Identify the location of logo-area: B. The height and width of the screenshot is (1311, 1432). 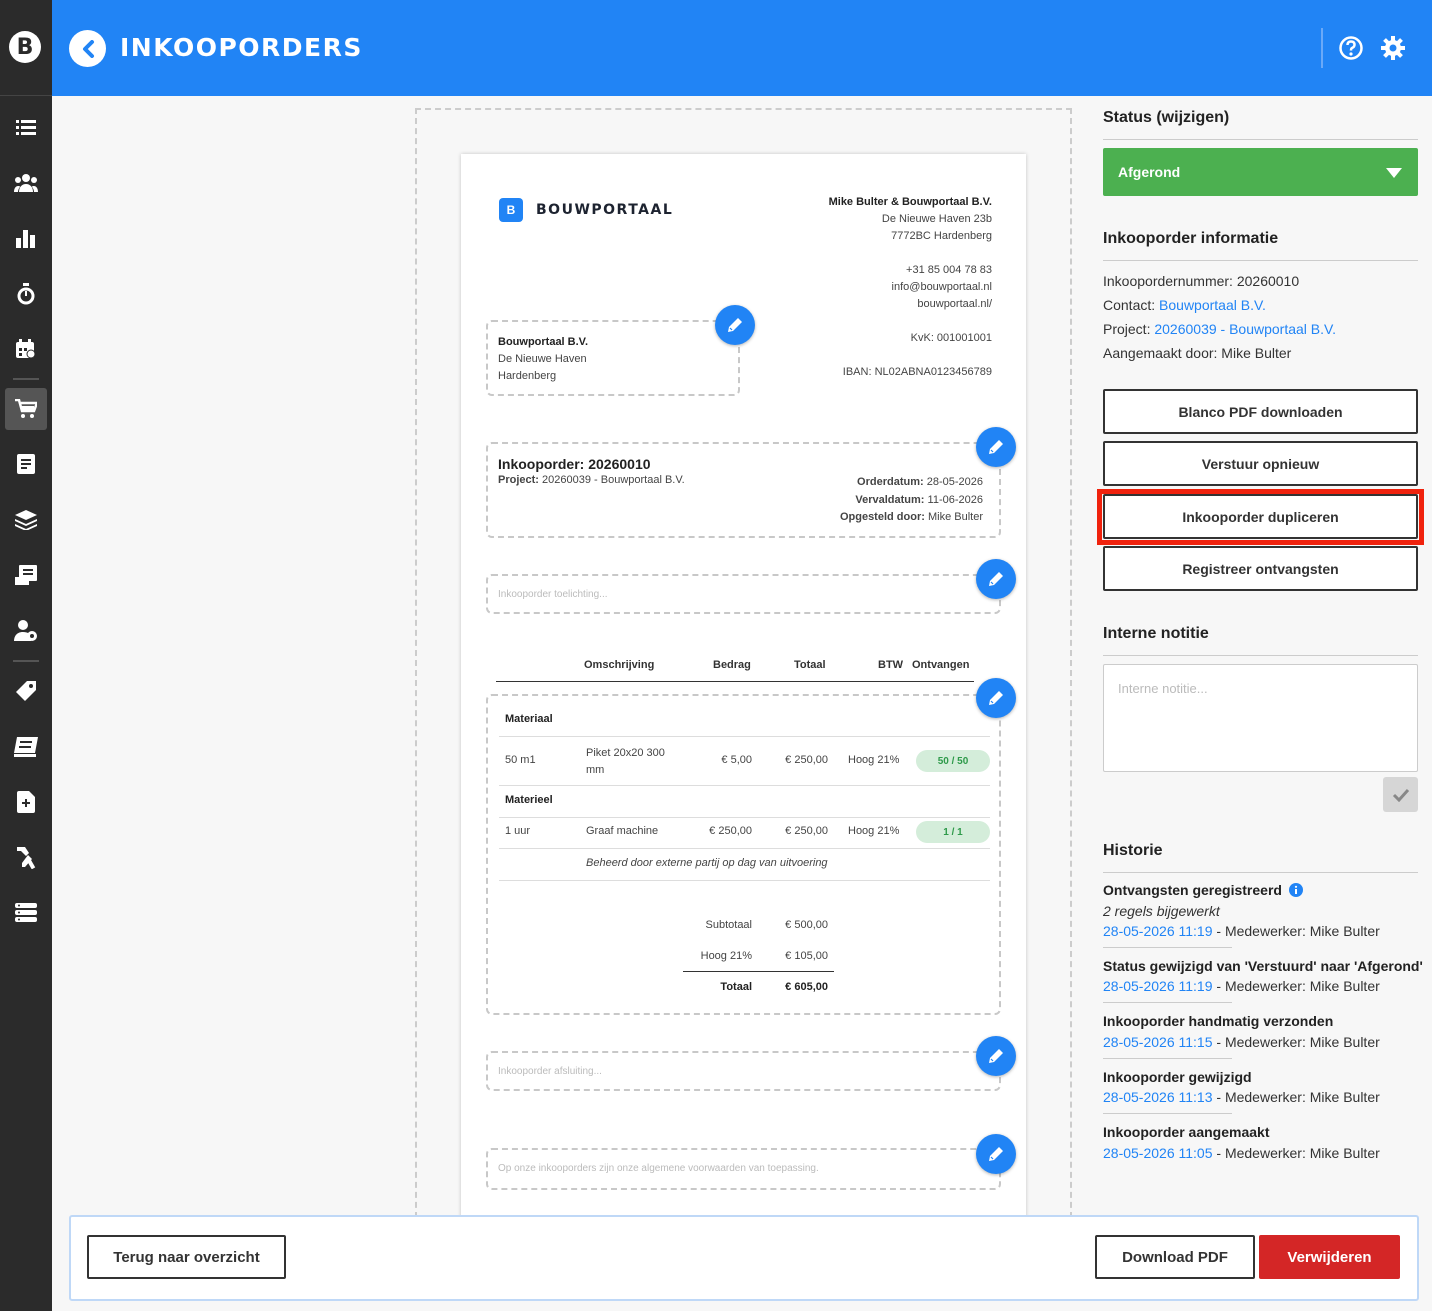
(26, 48).